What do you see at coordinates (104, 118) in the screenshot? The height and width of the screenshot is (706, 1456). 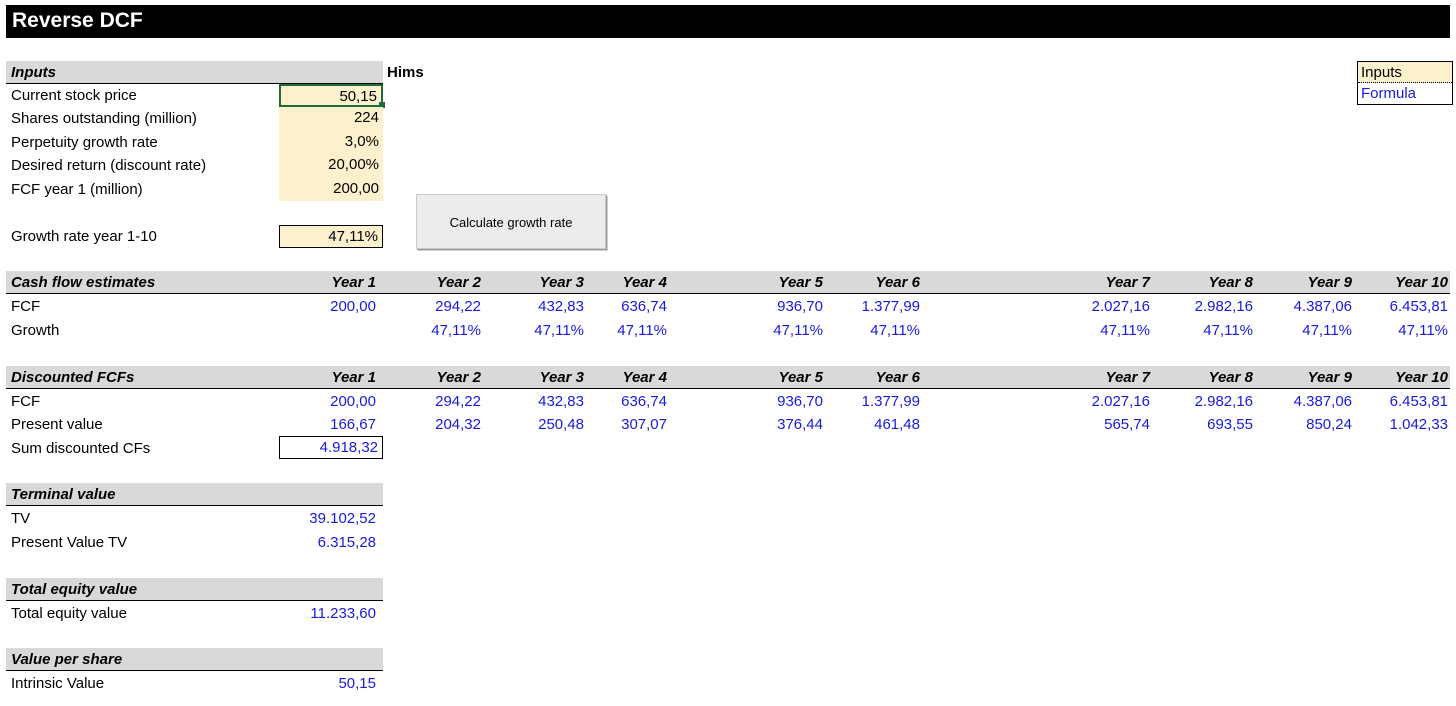 I see `input-label-shares: Shares outstanding (million)` at bounding box center [104, 118].